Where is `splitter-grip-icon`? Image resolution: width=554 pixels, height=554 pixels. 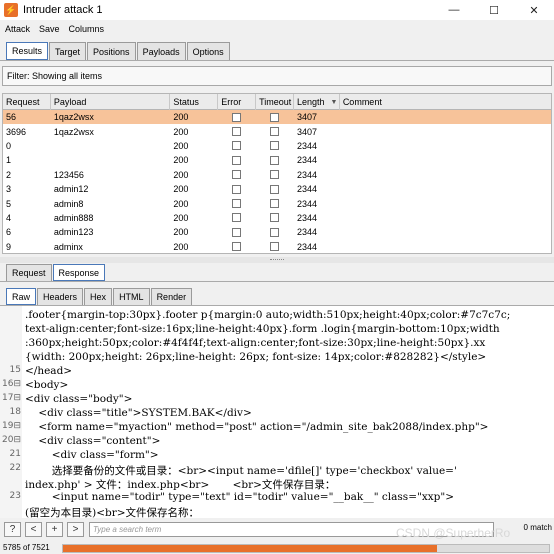 splitter-grip-icon is located at coordinates (277, 260).